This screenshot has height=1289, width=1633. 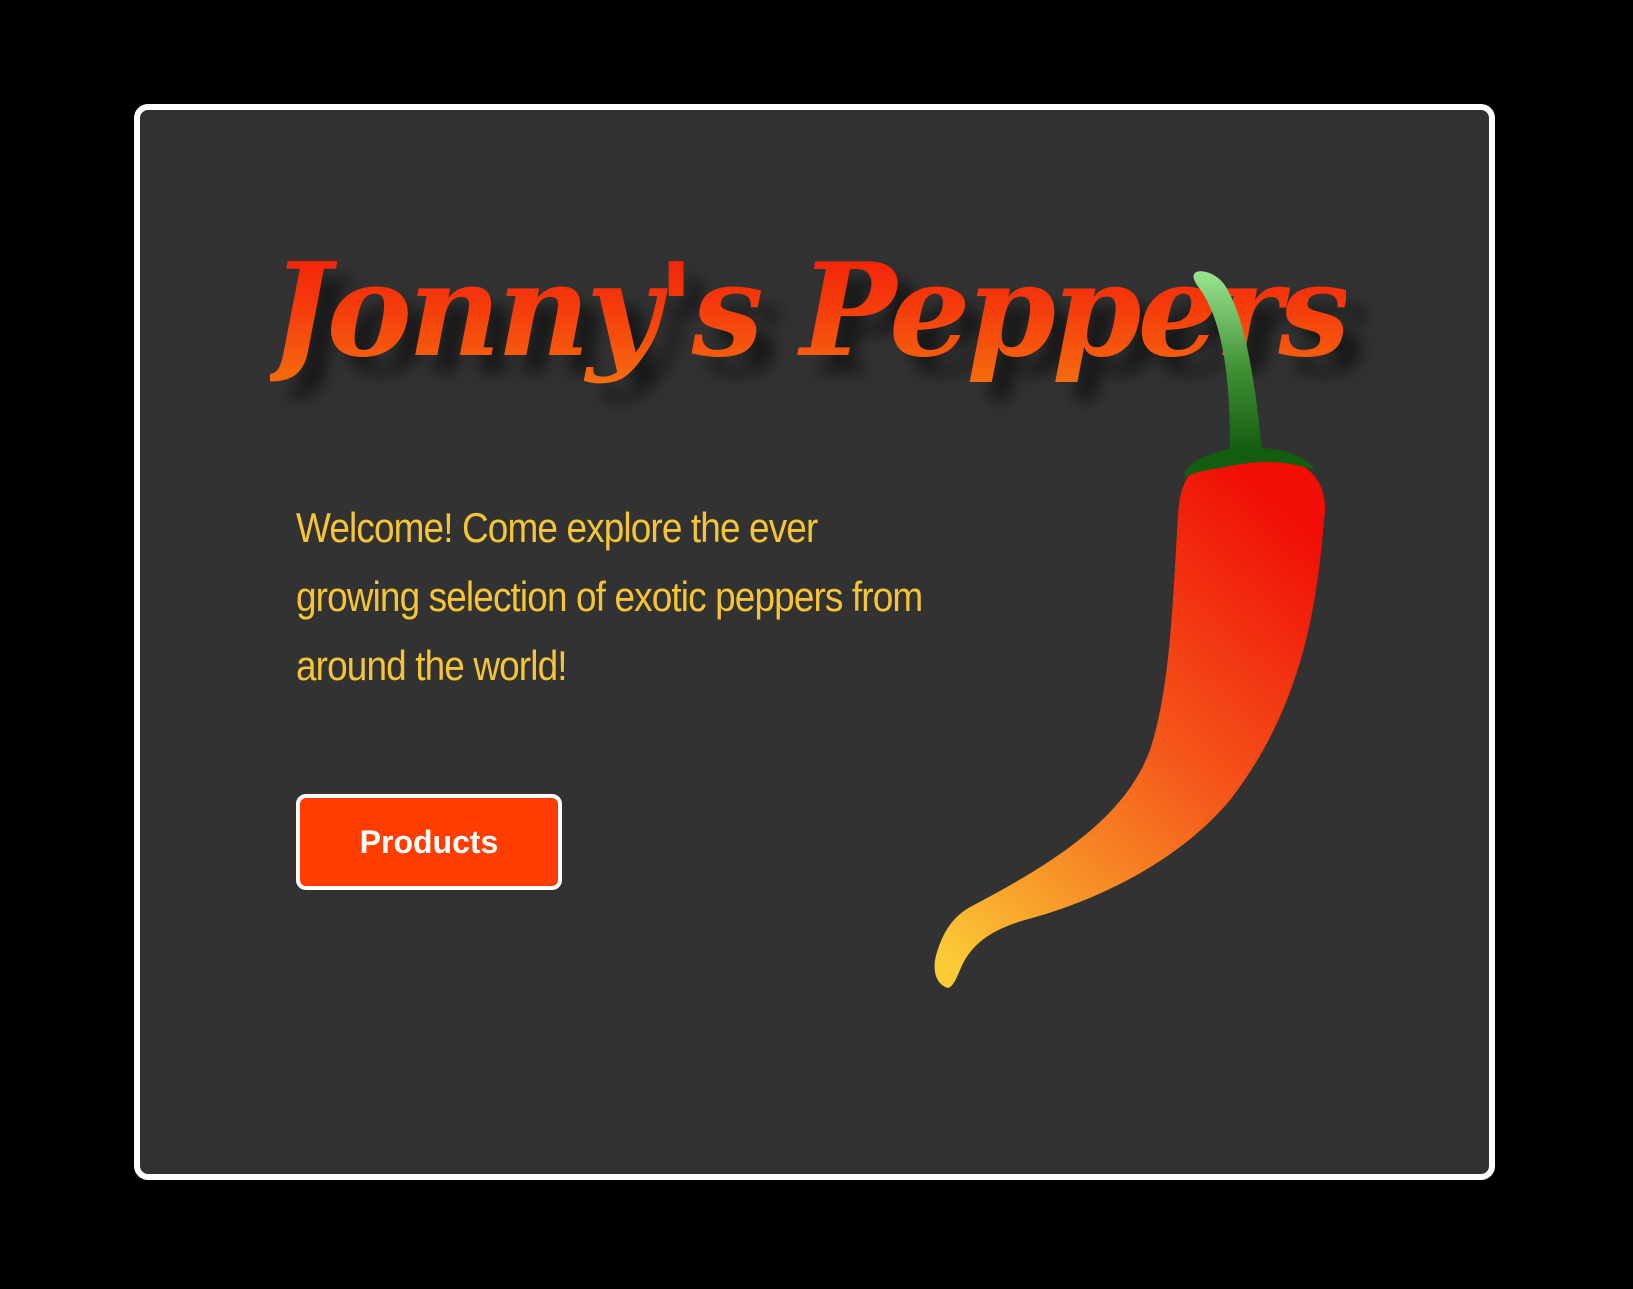 What do you see at coordinates (429, 842) in the screenshot?
I see `products-button: Products` at bounding box center [429, 842].